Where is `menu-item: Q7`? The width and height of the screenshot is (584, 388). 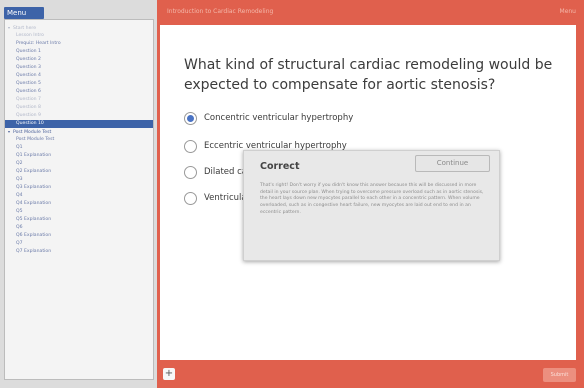
menu-item: Q7 is located at coordinates (79, 244).